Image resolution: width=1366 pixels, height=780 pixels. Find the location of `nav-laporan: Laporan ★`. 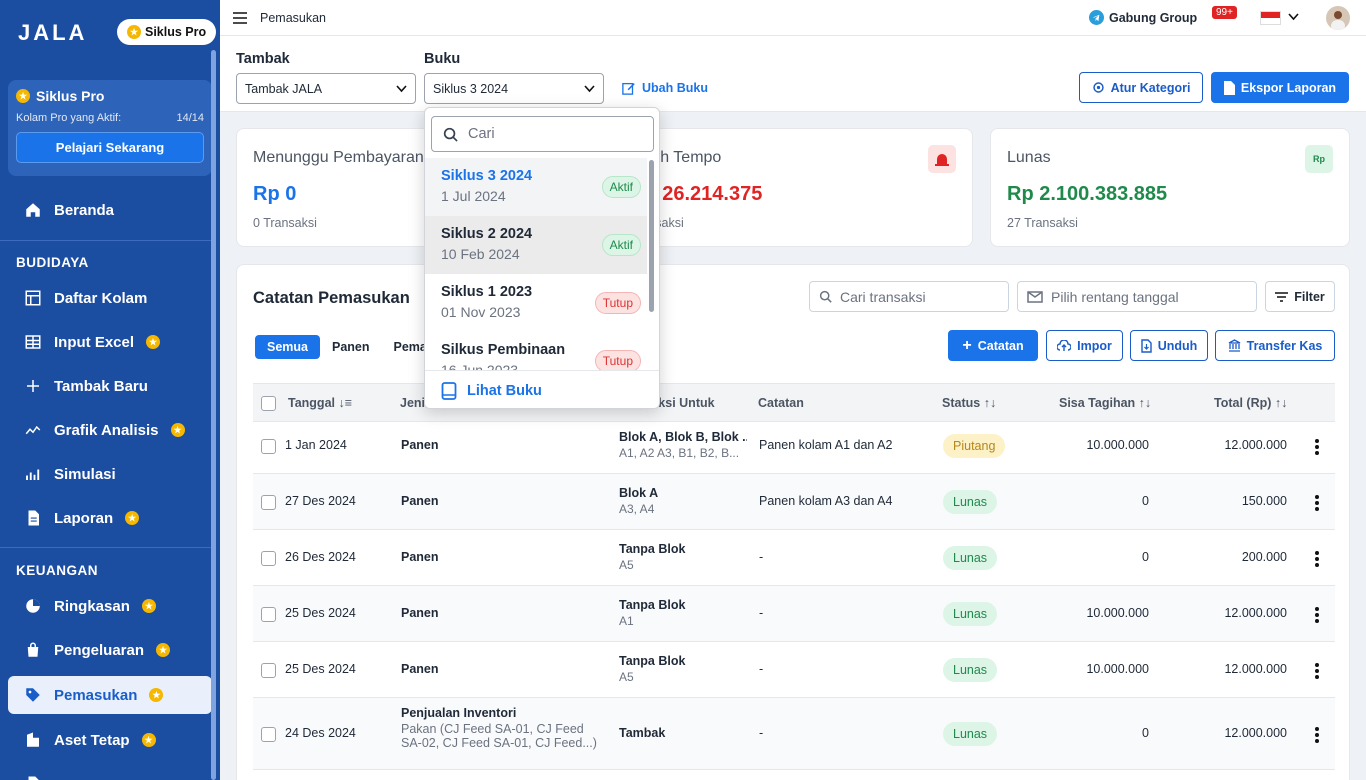

nav-laporan: Laporan ★ is located at coordinates (110, 518).